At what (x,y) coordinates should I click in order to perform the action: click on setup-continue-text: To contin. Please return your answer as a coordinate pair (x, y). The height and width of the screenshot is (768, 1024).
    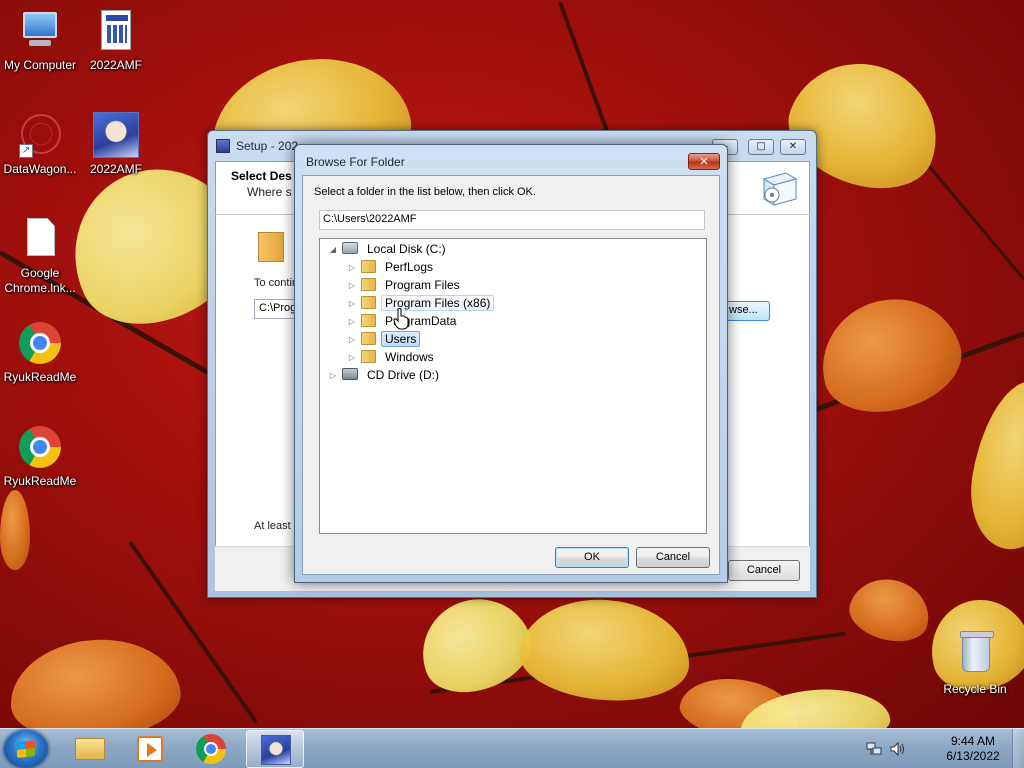
    Looking at the image, I should click on (276, 283).